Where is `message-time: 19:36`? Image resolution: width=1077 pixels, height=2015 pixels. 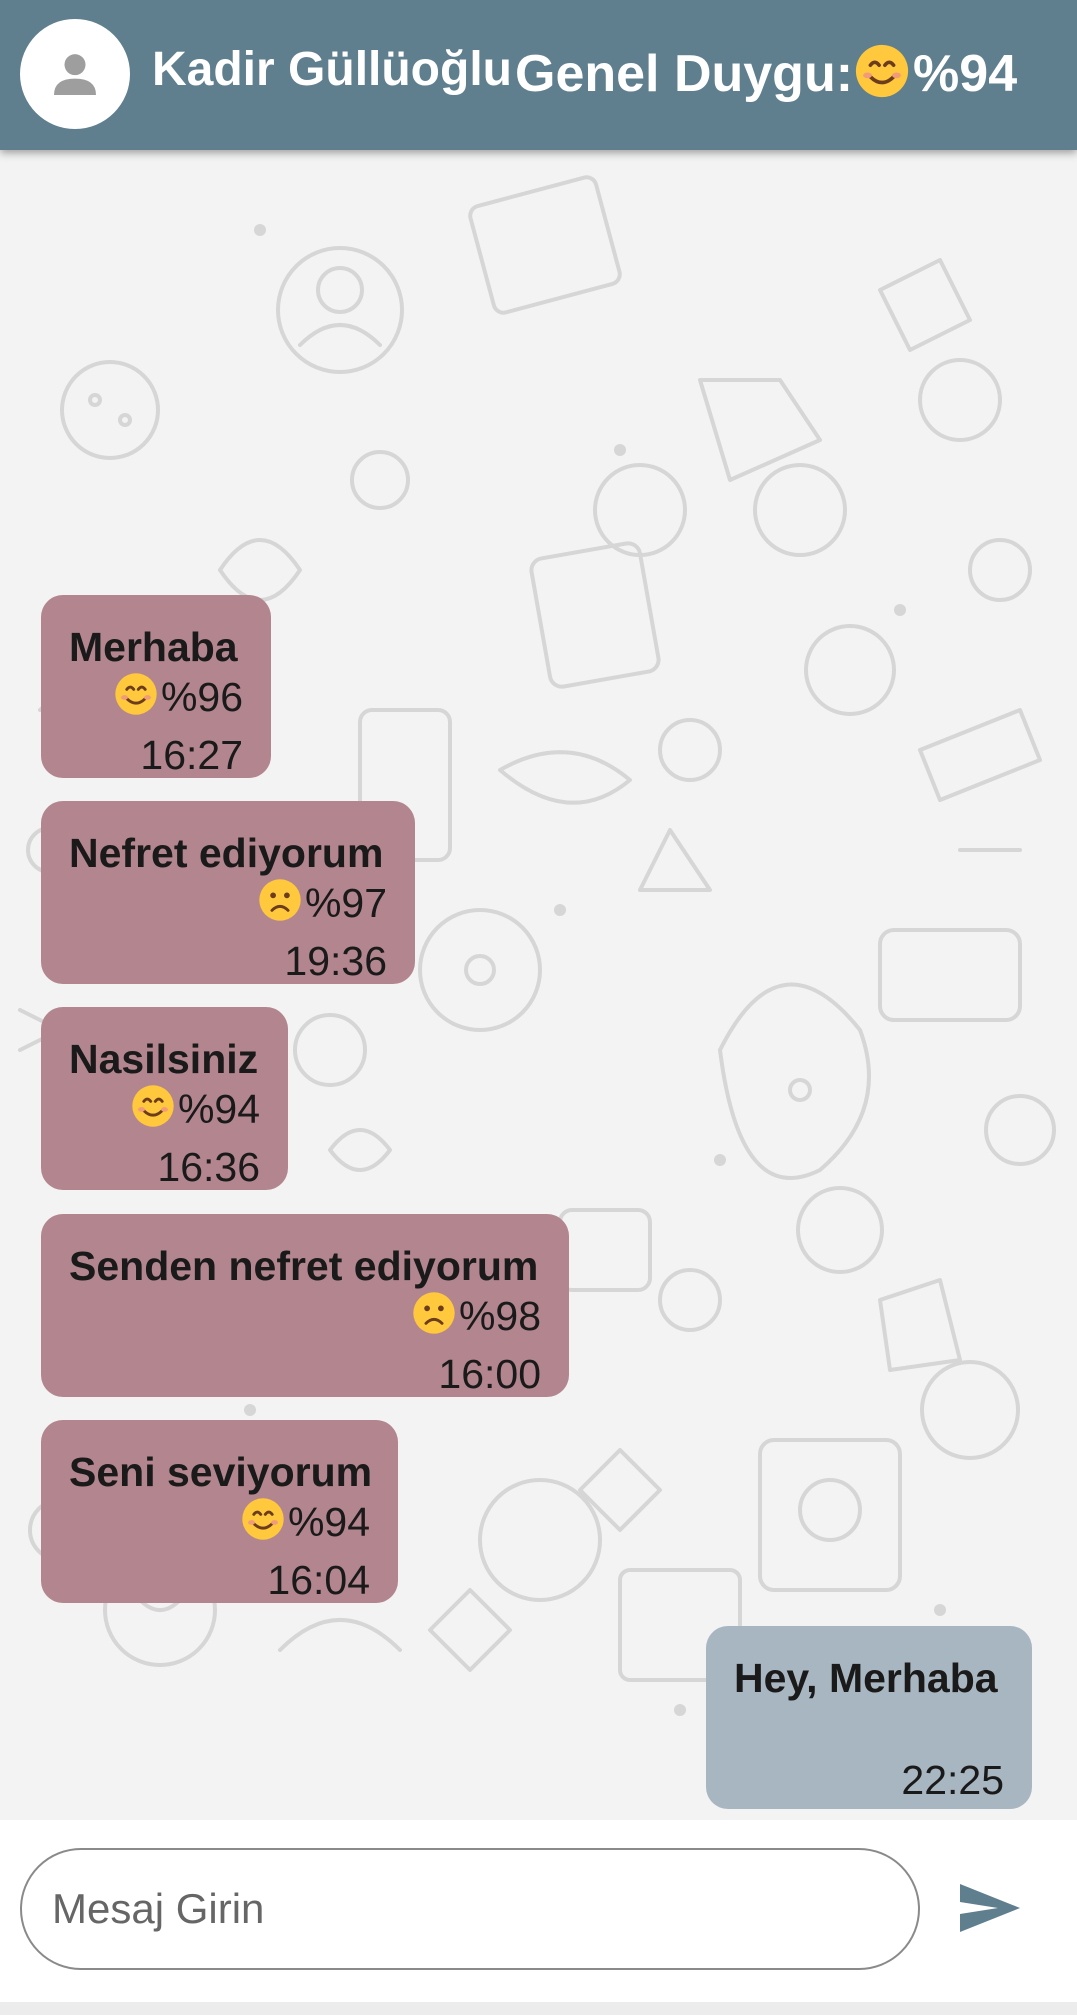
message-time: 19:36 is located at coordinates (335, 961).